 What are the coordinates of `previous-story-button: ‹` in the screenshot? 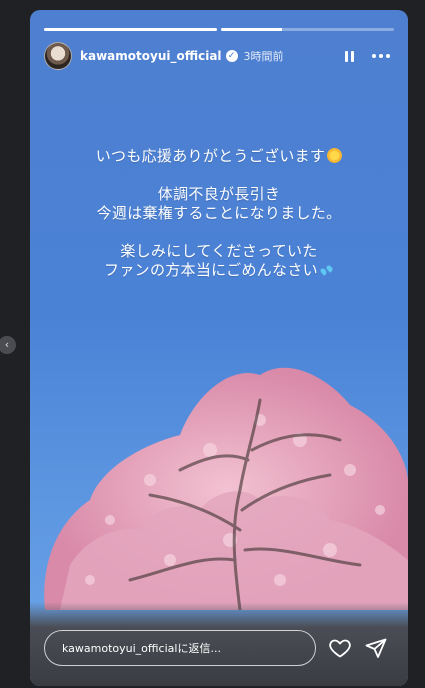 It's located at (8, 345).